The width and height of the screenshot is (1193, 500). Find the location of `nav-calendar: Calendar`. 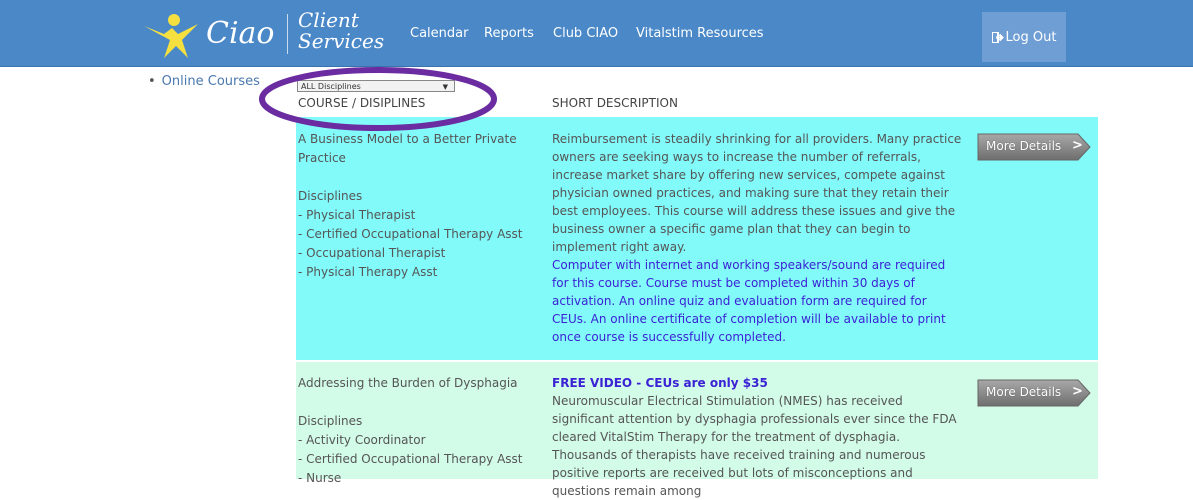

nav-calendar: Calendar is located at coordinates (439, 33).